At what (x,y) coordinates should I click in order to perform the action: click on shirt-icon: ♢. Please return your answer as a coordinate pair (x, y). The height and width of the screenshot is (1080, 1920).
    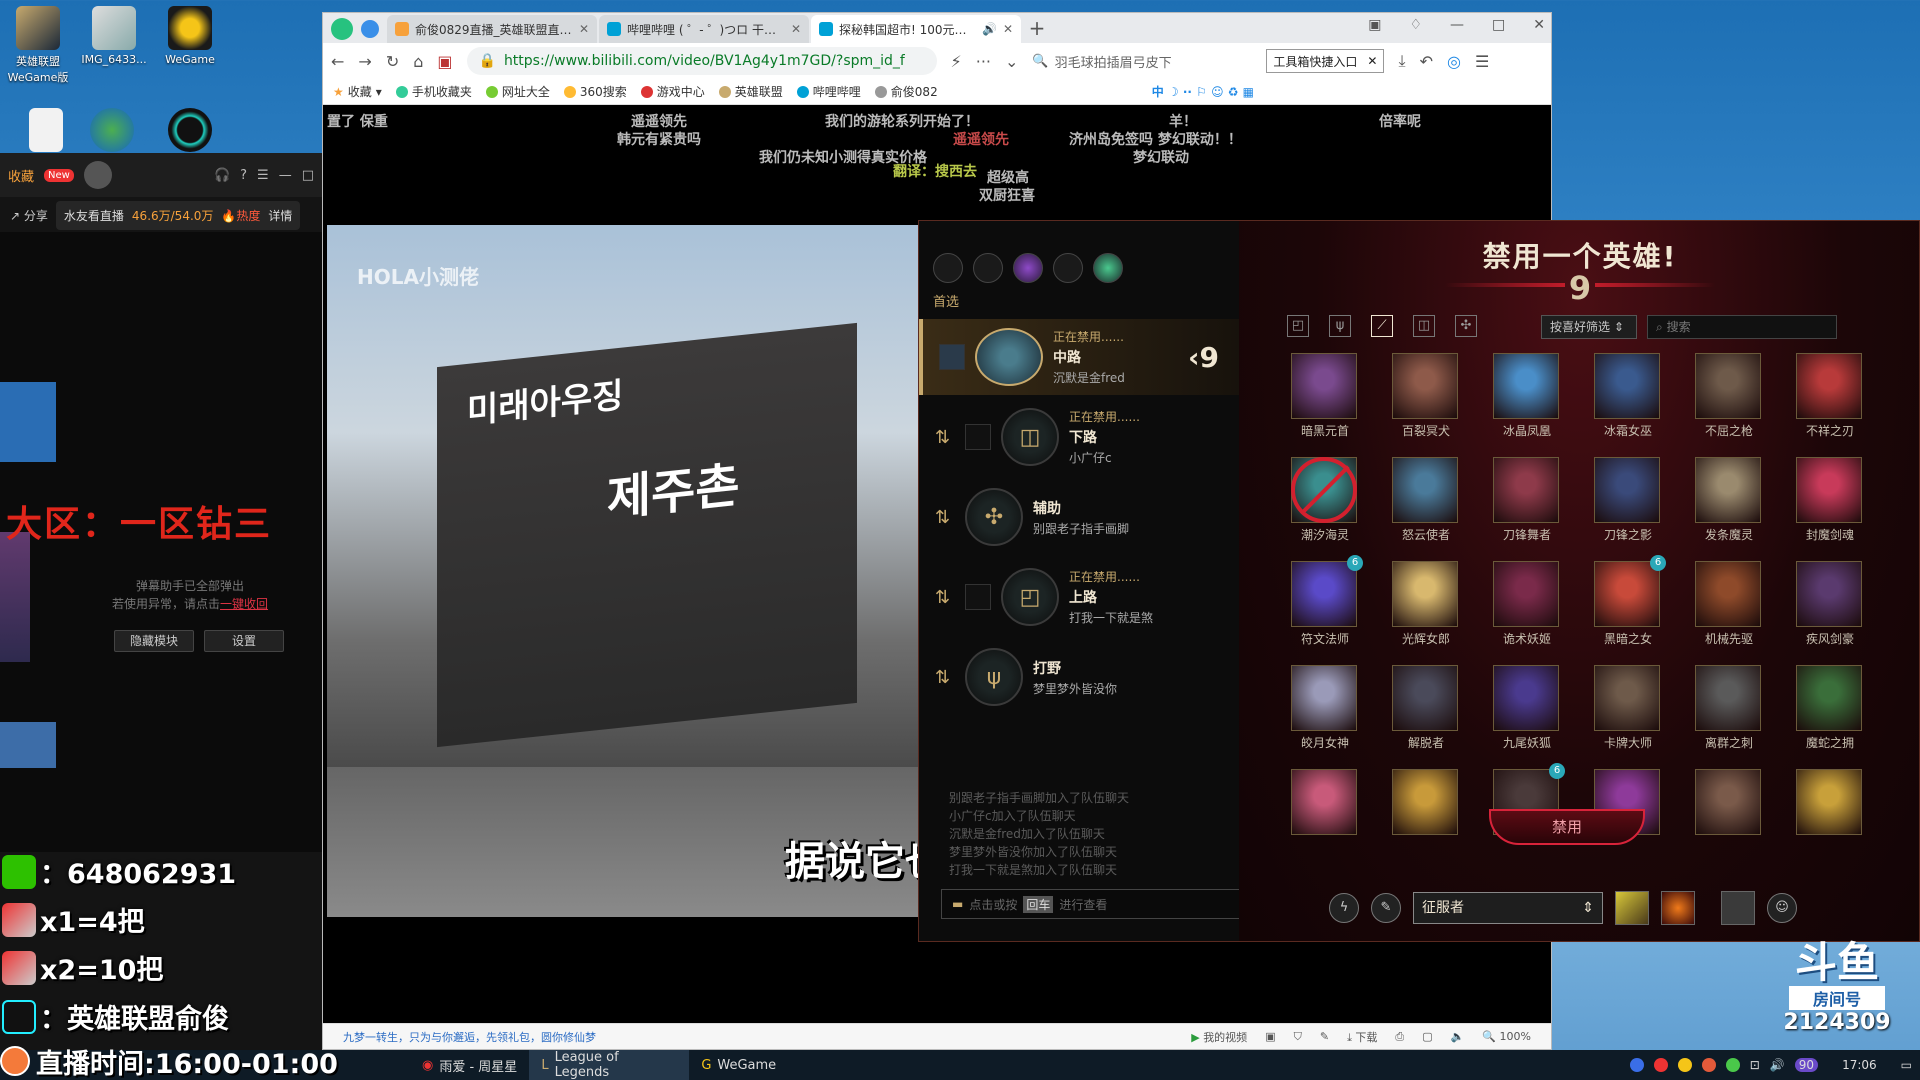
    Looking at the image, I should click on (1415, 25).